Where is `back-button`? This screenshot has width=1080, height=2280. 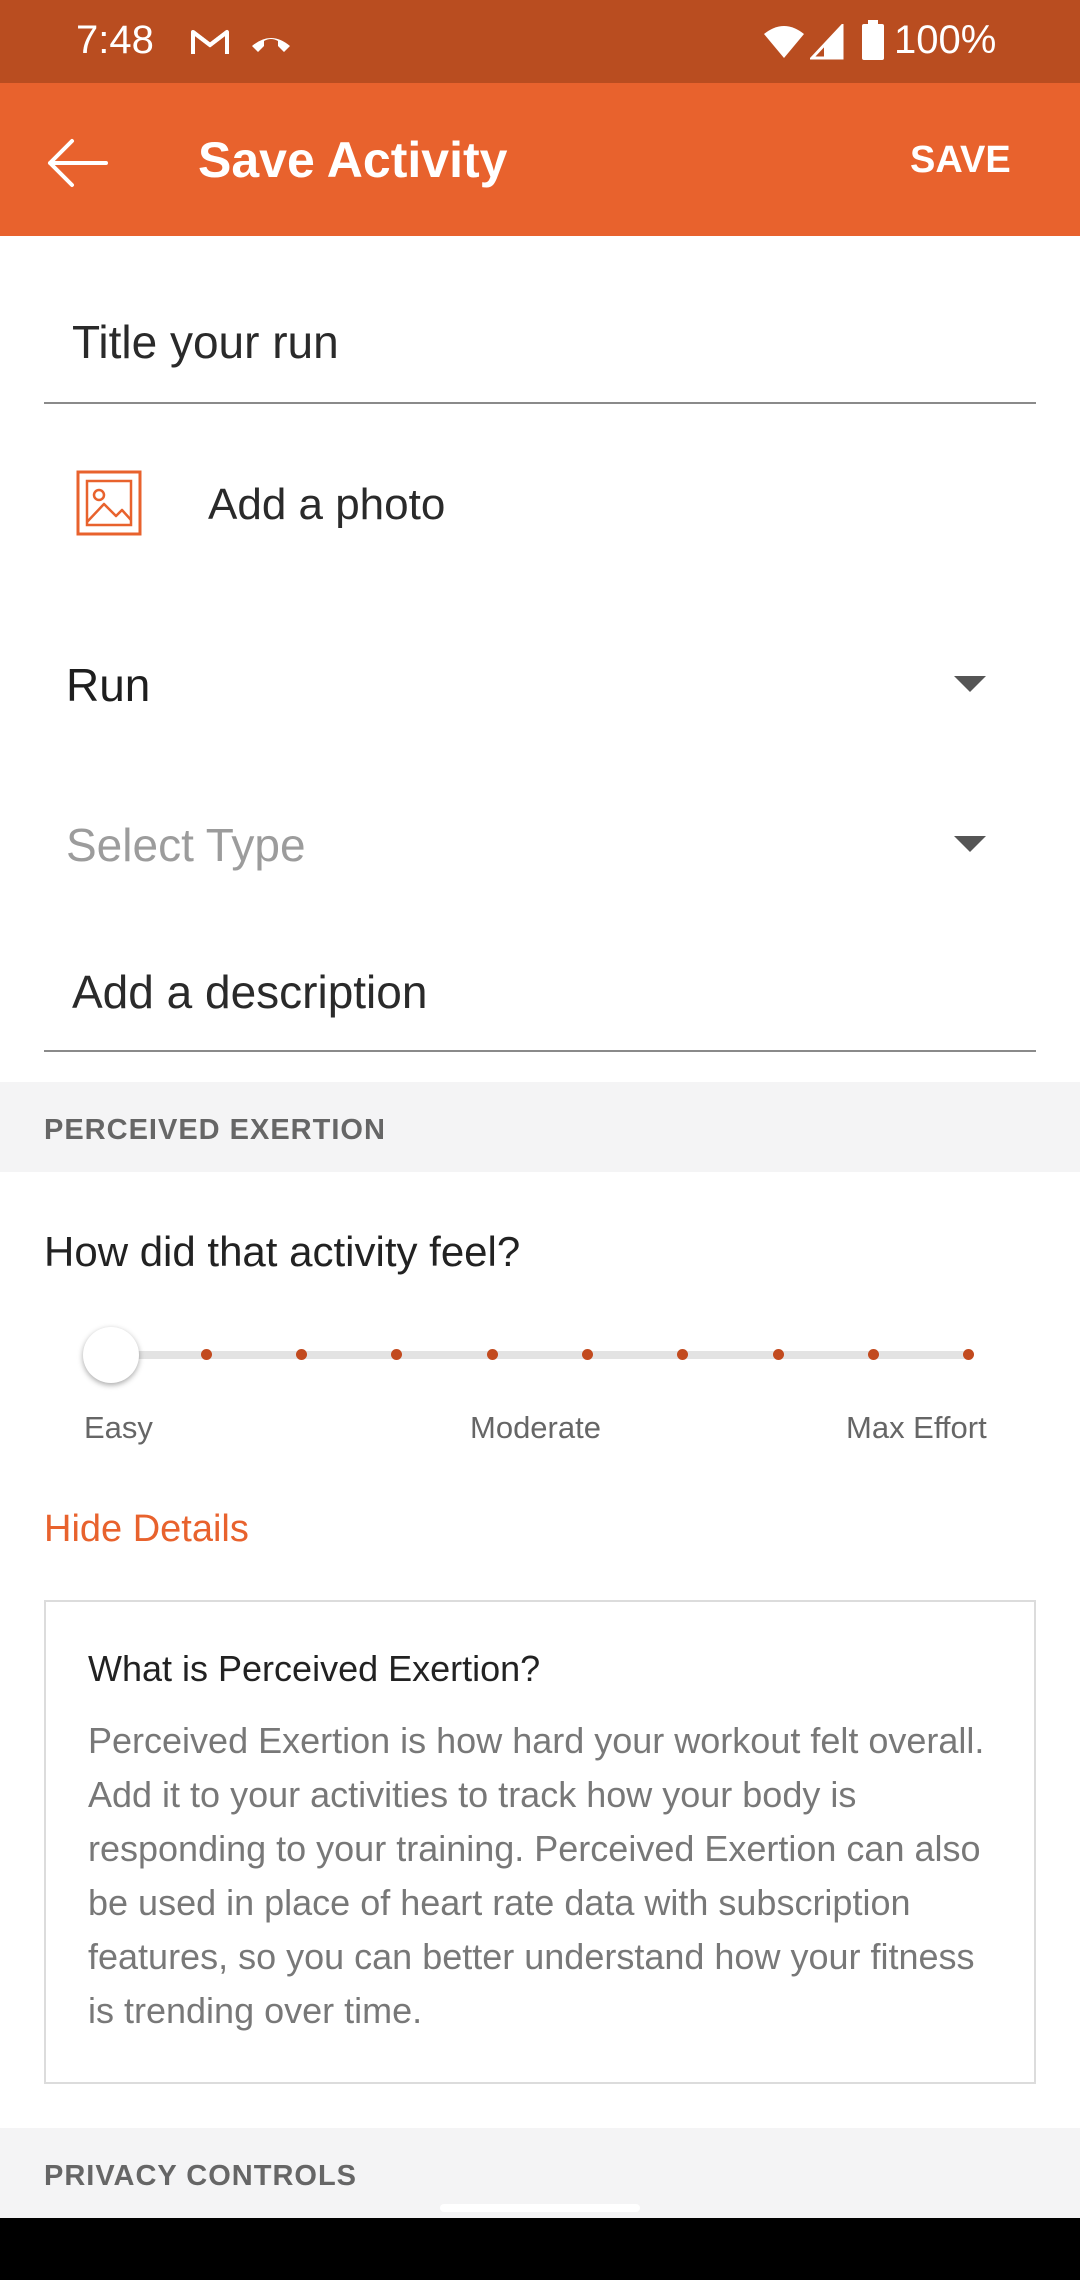 back-button is located at coordinates (76, 163).